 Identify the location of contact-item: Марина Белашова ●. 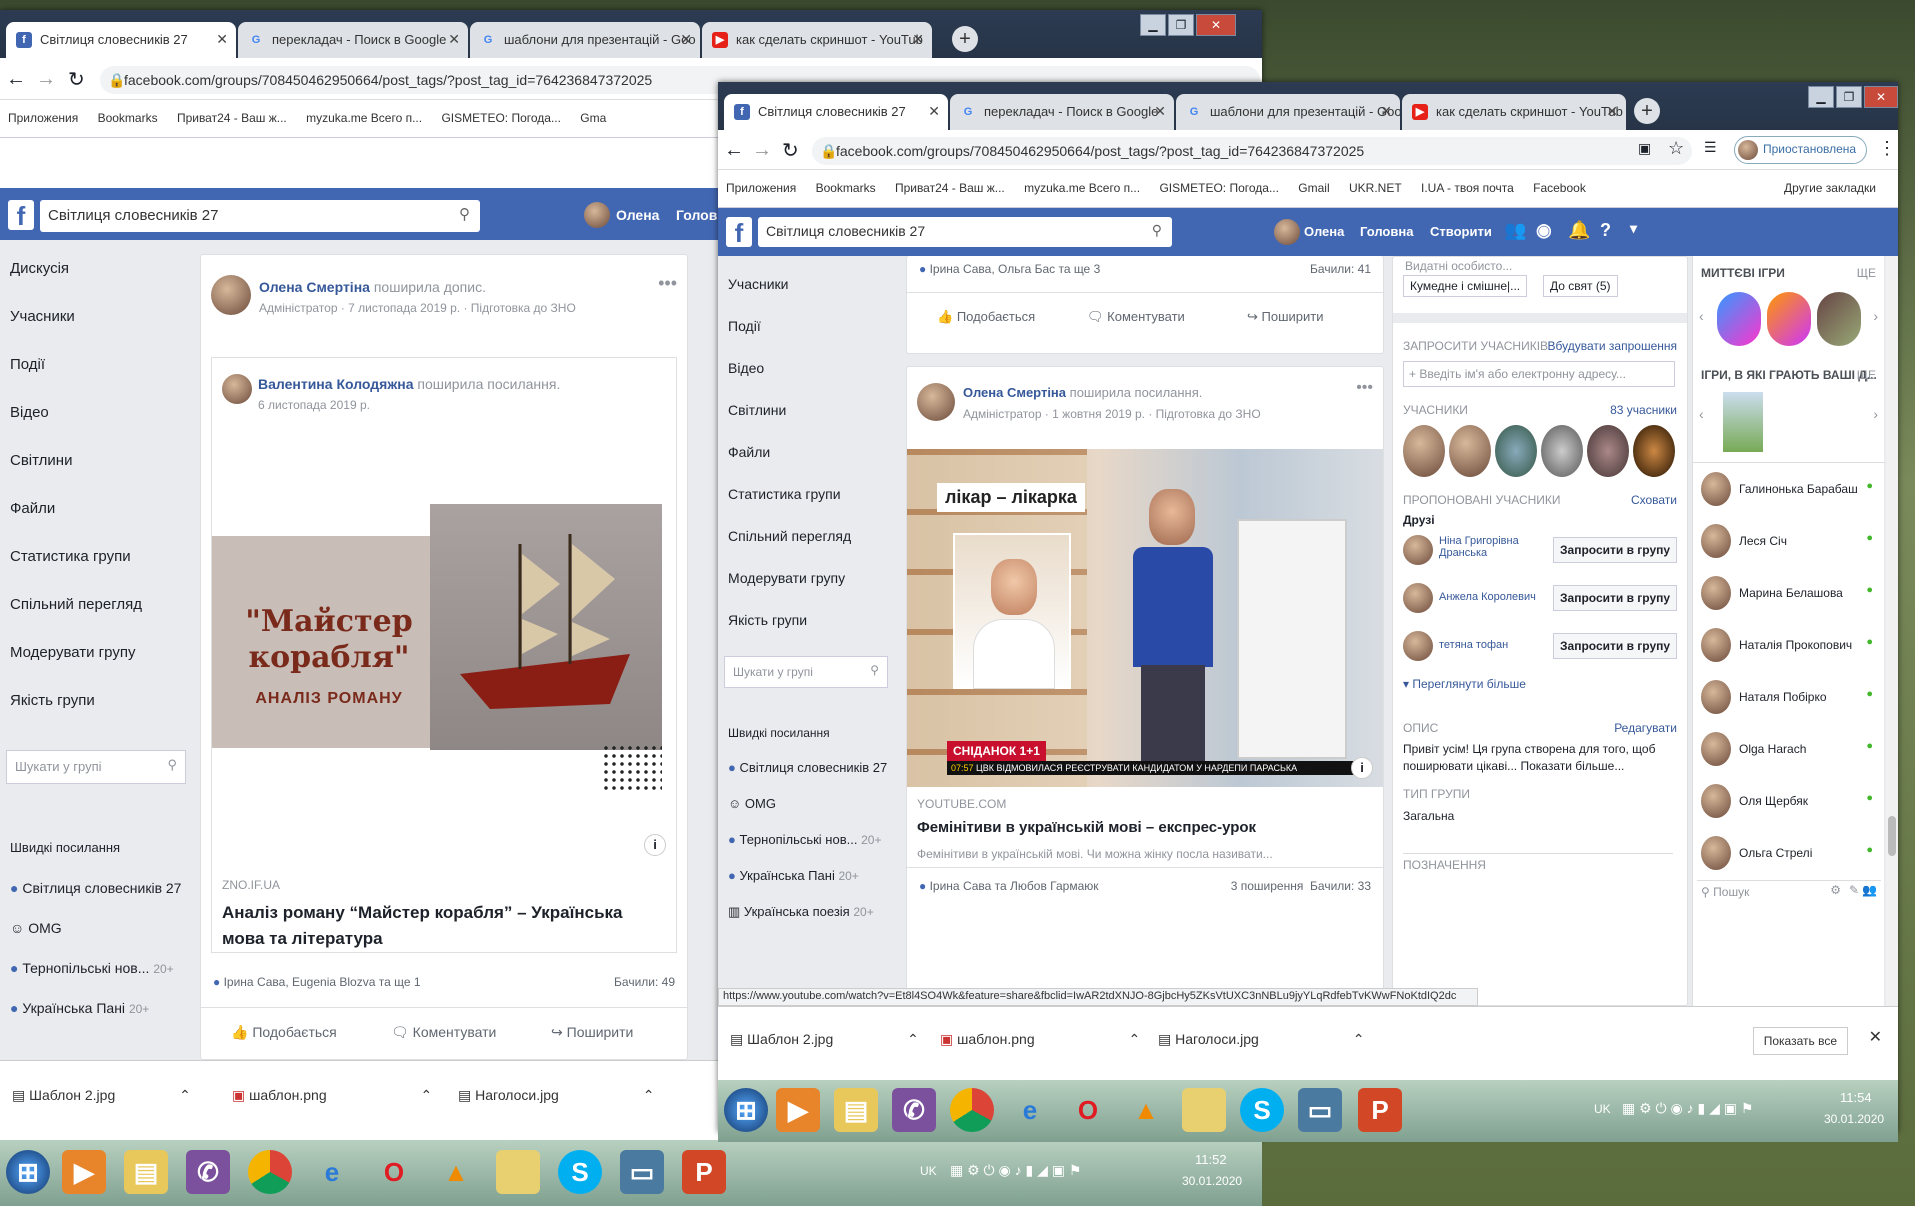
(1789, 593).